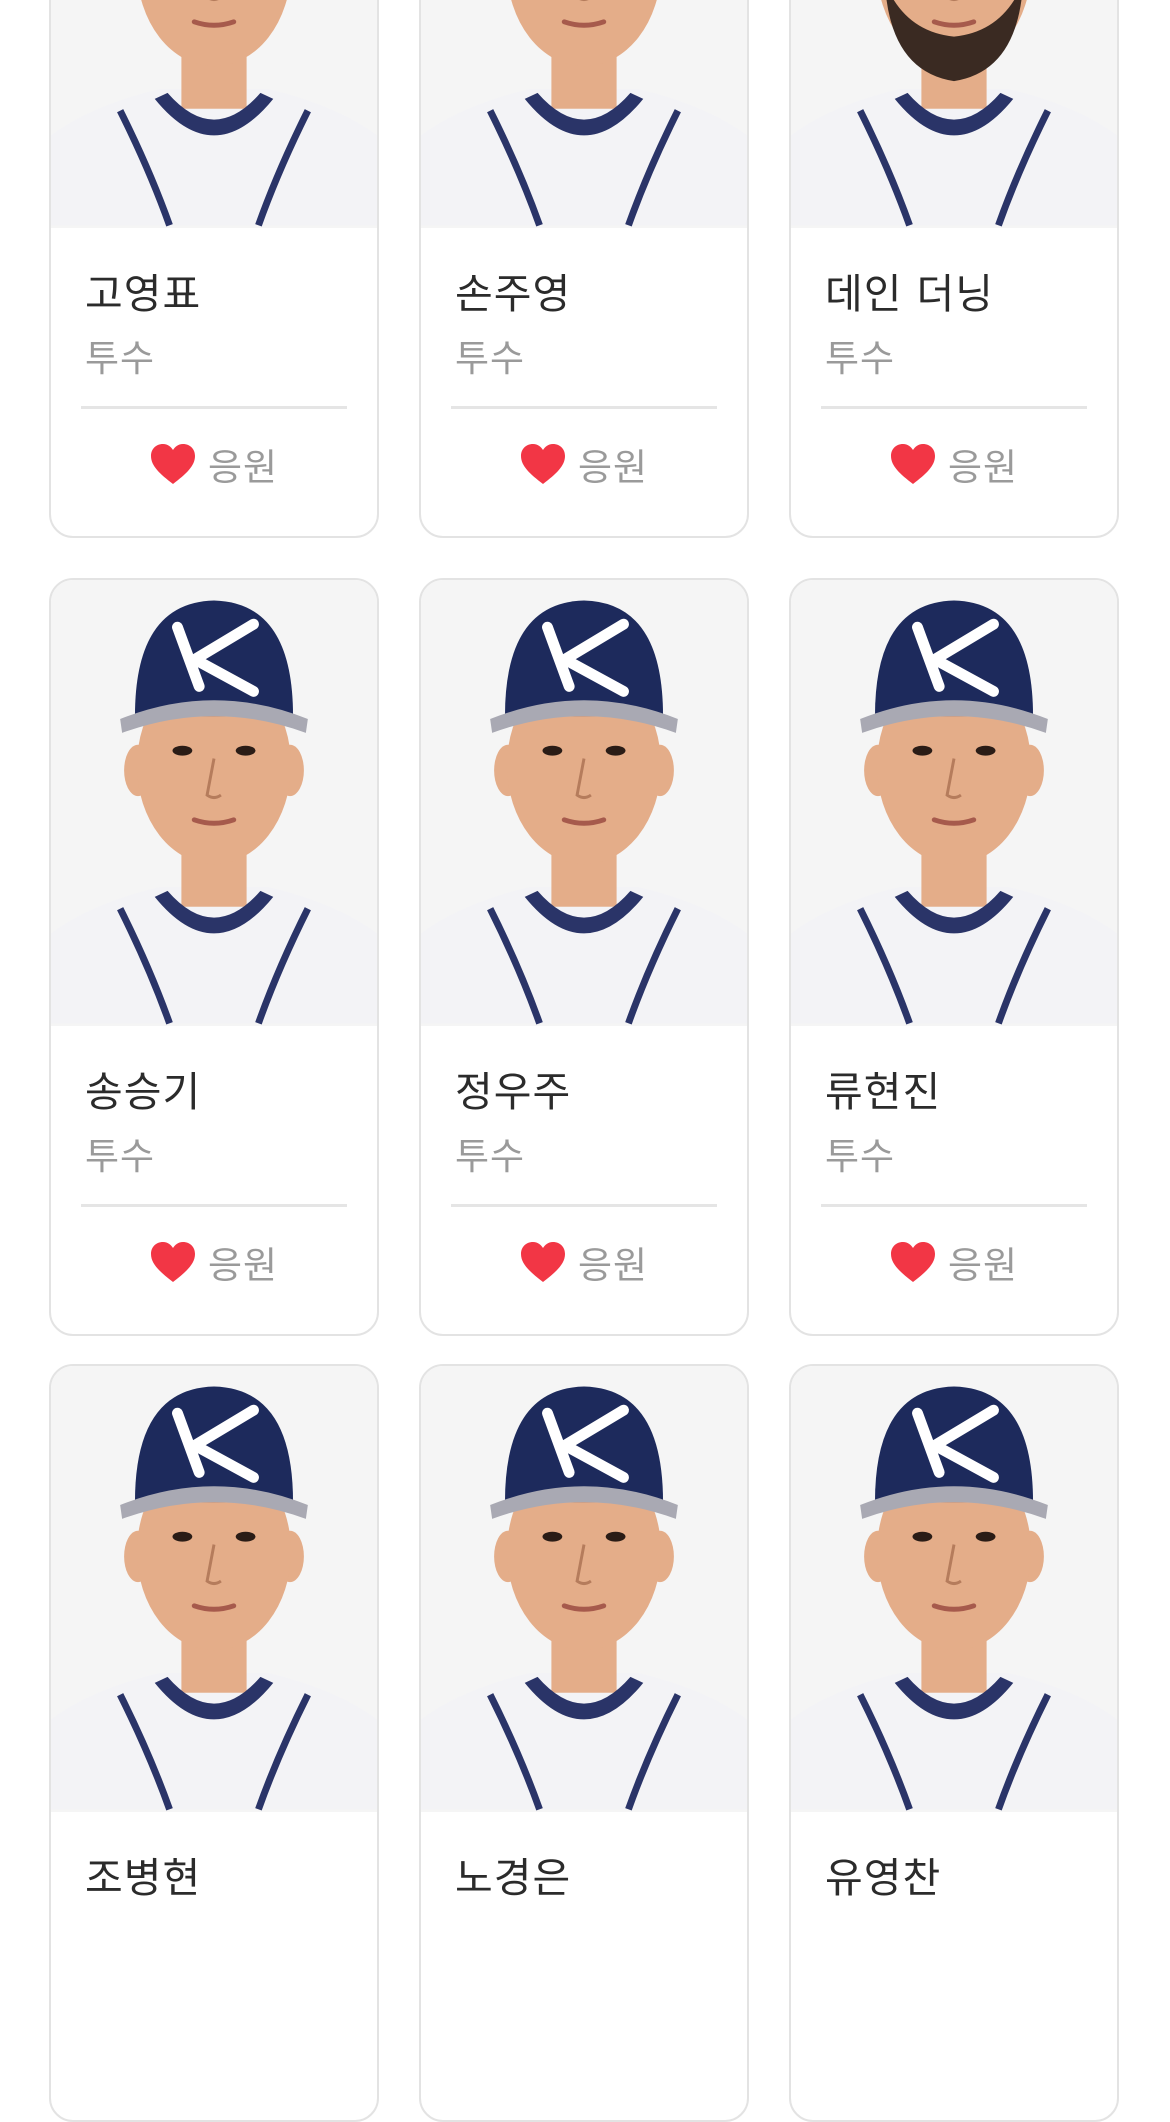 This screenshot has height=2122, width=1170. What do you see at coordinates (909, 294) in the screenshot?
I see `player-name: 데인 더닝` at bounding box center [909, 294].